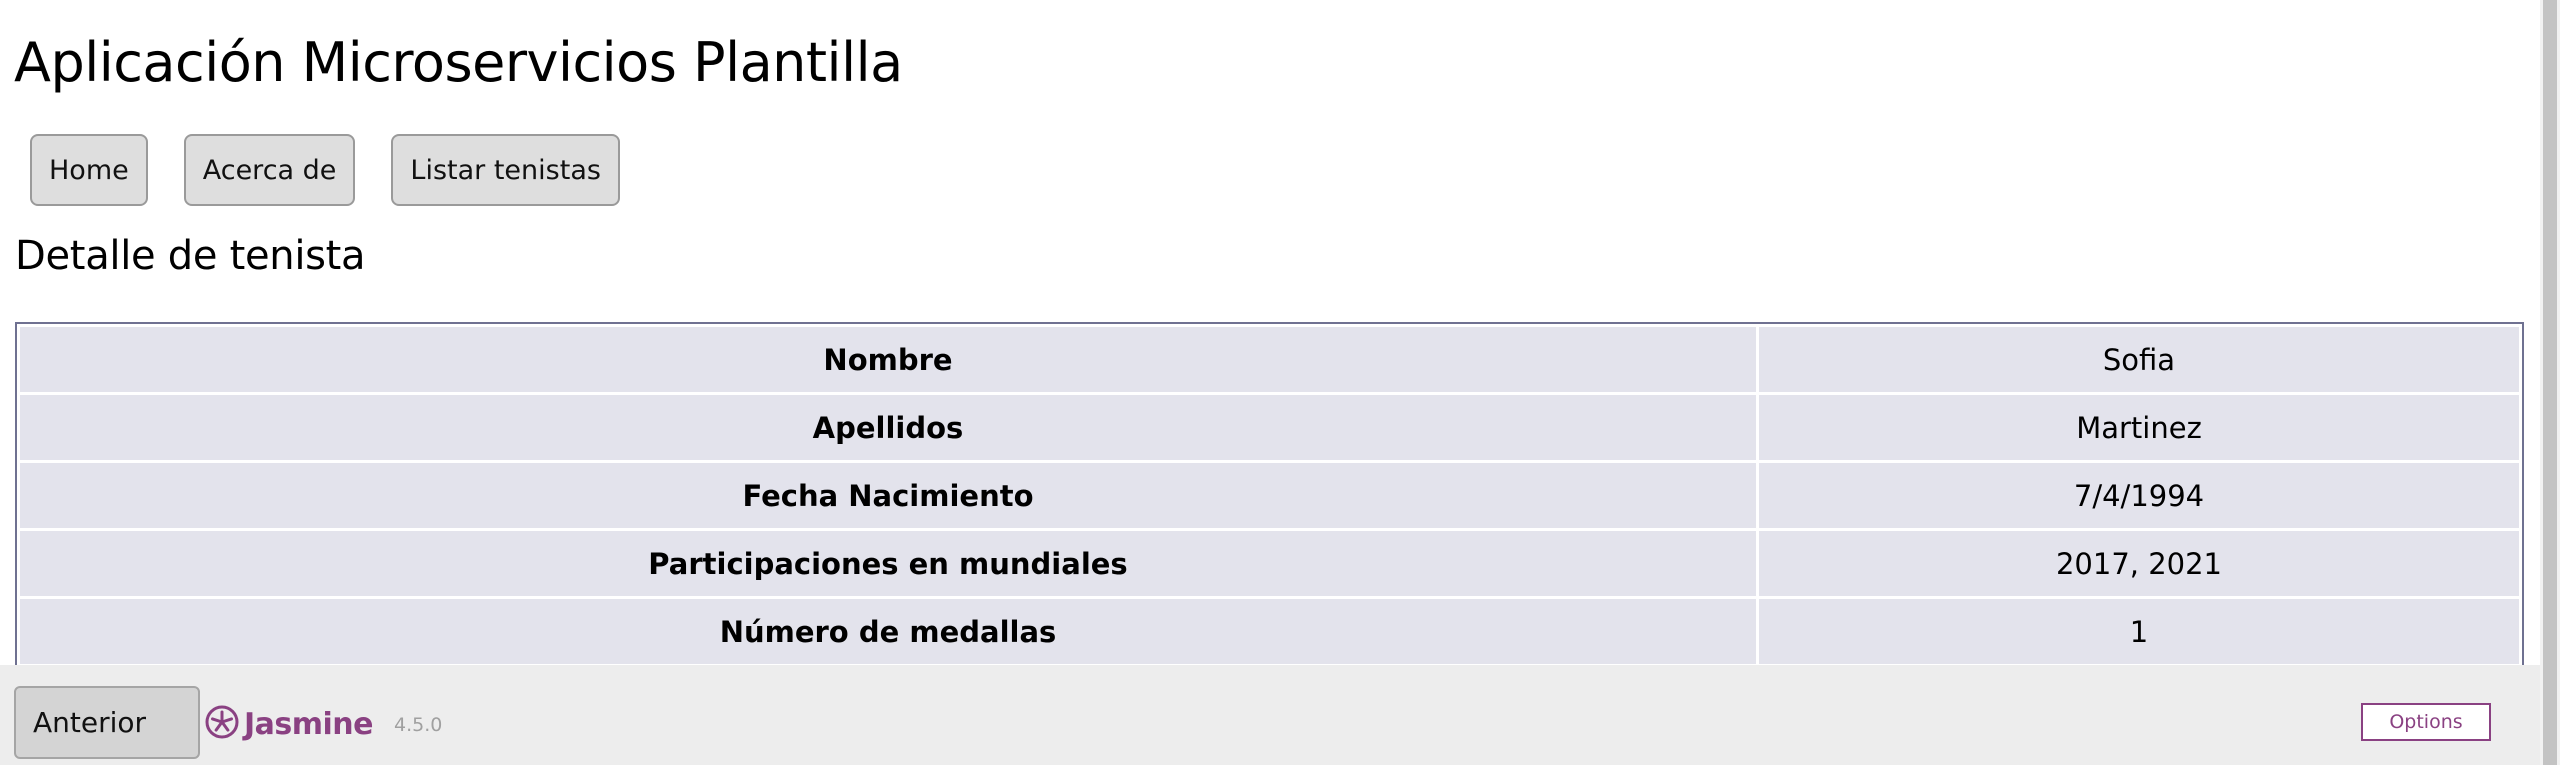 Image resolution: width=2560 pixels, height=765 pixels. What do you see at coordinates (2426, 722) in the screenshot?
I see `options-button: Options` at bounding box center [2426, 722].